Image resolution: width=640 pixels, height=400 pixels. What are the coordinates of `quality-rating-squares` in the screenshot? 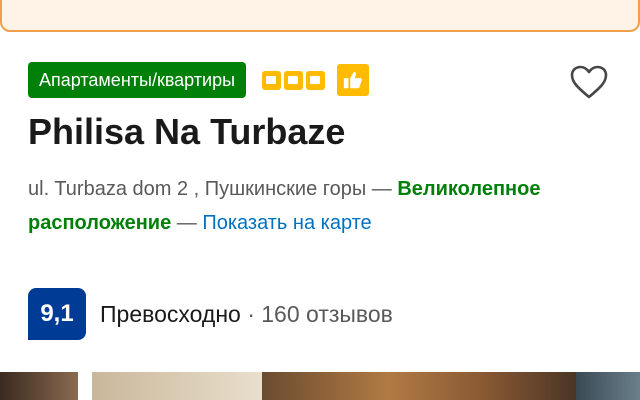 It's located at (294, 80).